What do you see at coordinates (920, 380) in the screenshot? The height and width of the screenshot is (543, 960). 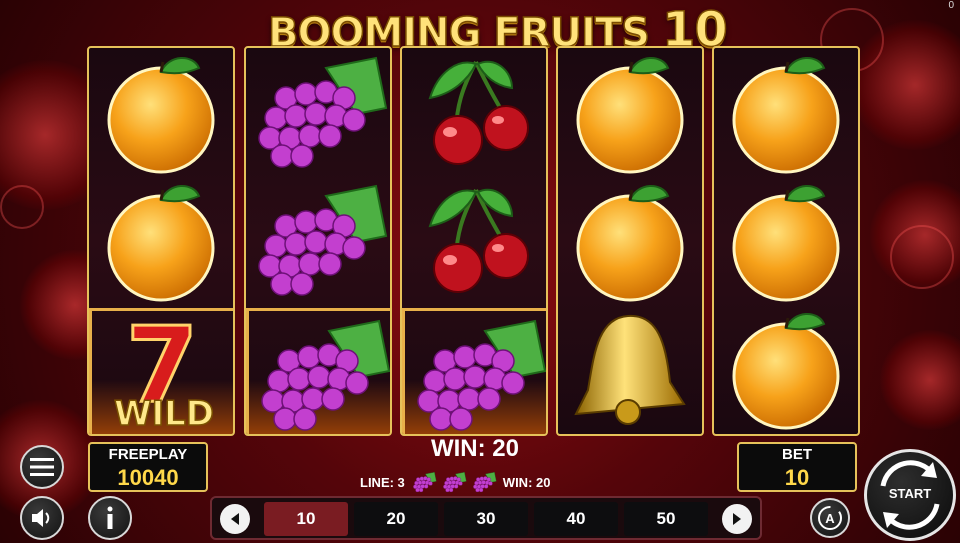 I see `bokeh-light` at bounding box center [920, 380].